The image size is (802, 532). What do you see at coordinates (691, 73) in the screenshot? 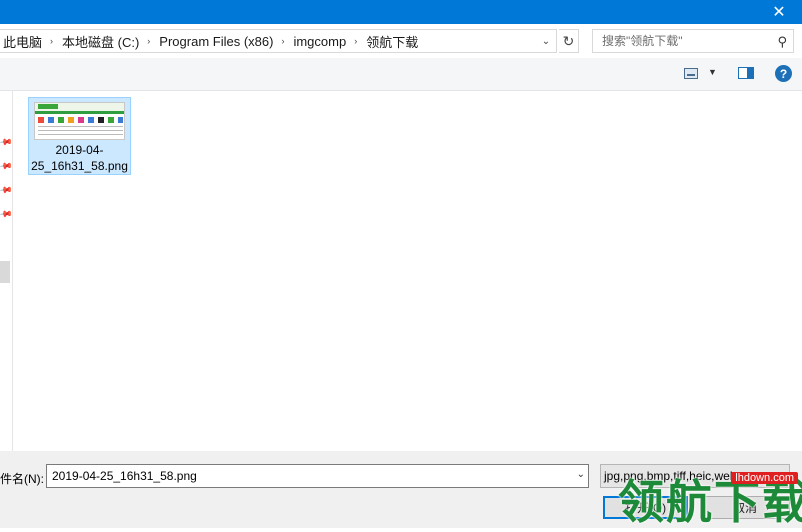
I see `change-view-icon` at bounding box center [691, 73].